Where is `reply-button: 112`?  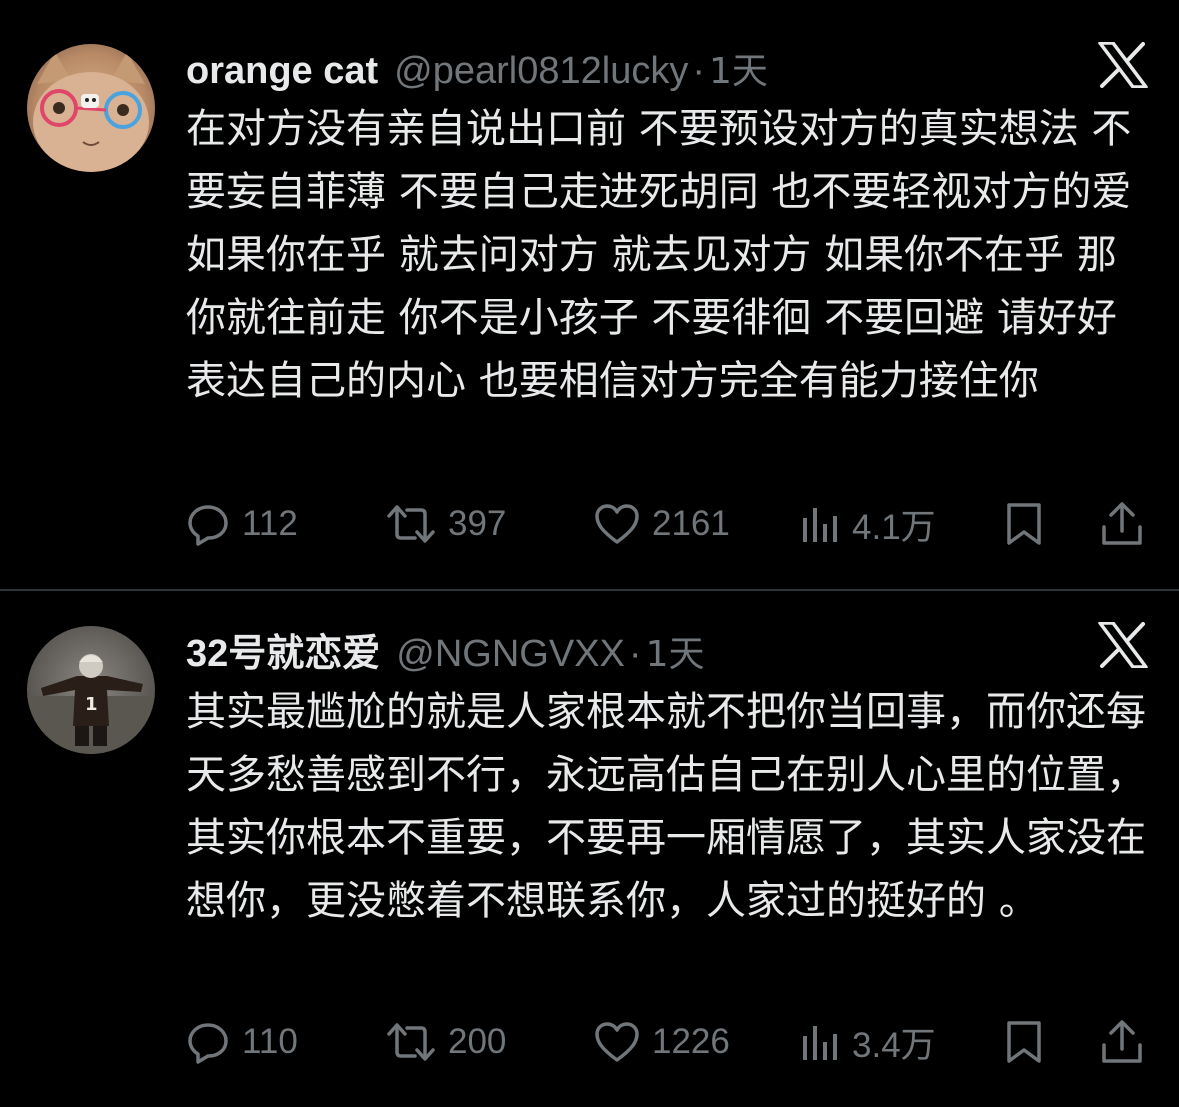
reply-button: 112 is located at coordinates (242, 524).